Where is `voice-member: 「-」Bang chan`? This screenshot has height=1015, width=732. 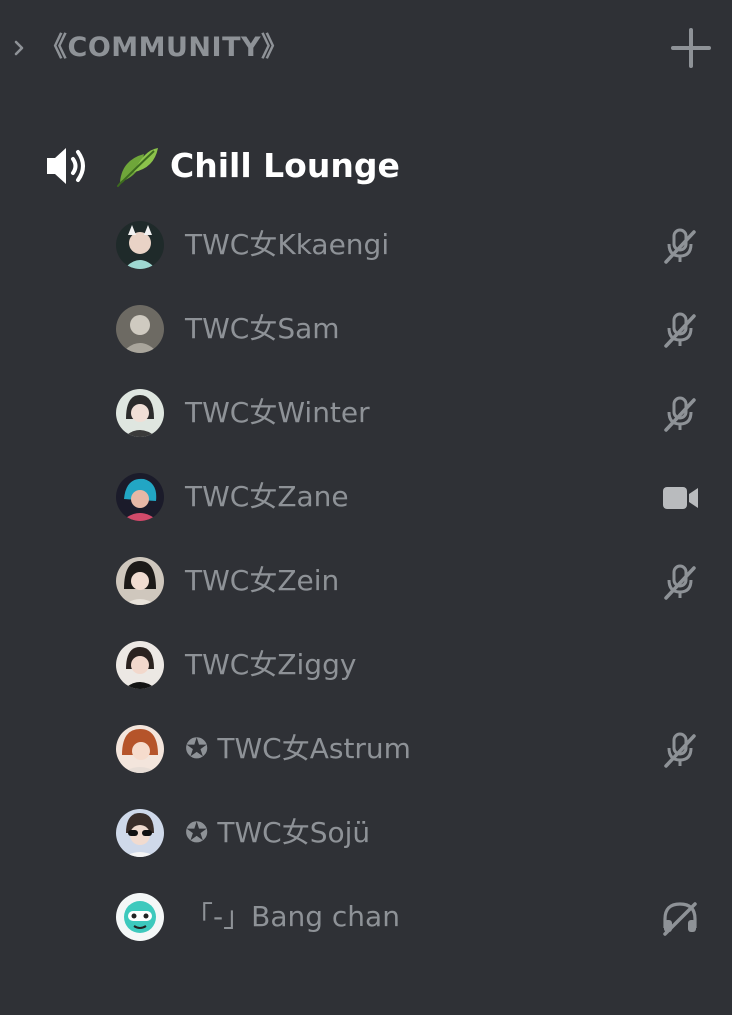
voice-member: 「-」Bang chan is located at coordinates (366, 916).